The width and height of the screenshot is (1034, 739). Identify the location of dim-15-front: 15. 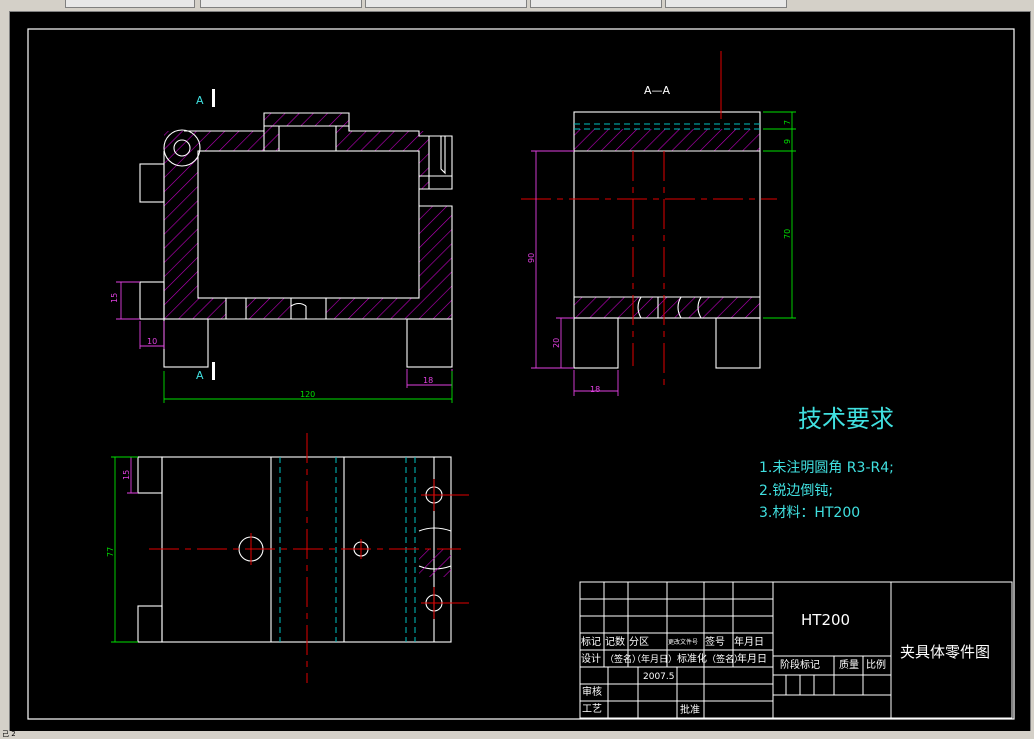
(114, 298).